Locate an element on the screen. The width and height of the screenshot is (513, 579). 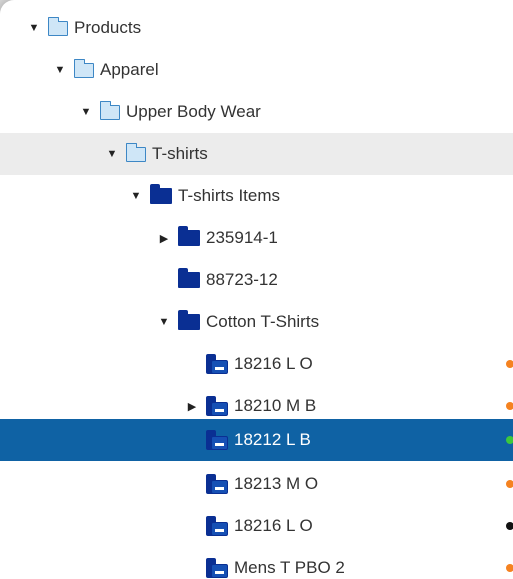
tree-node-cotton-t-shirts: ▼ Cotton T-Shirts is located at coordinates (256, 322).